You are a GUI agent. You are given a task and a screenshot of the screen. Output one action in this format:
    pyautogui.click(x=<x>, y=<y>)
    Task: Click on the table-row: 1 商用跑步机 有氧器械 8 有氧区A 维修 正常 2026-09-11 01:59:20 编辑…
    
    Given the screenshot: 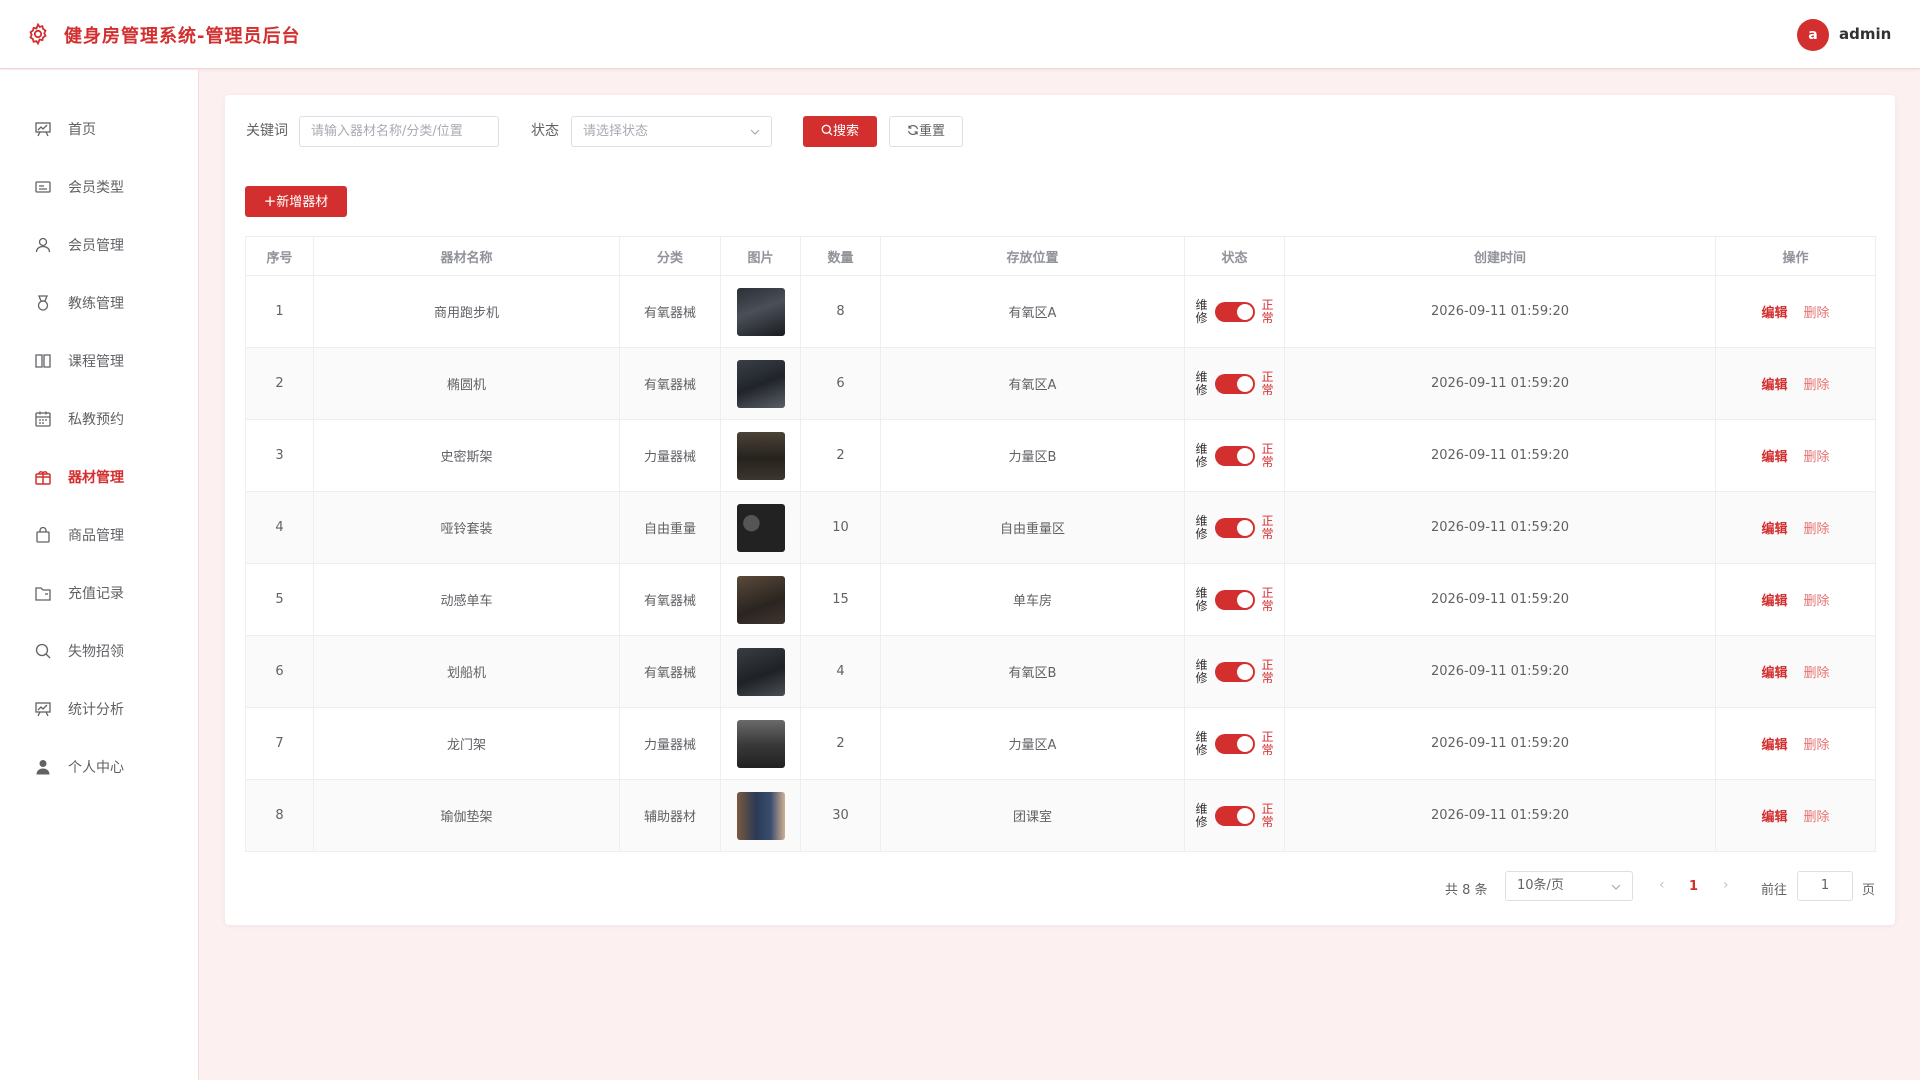 What is the action you would take?
    pyautogui.click(x=1060, y=311)
    